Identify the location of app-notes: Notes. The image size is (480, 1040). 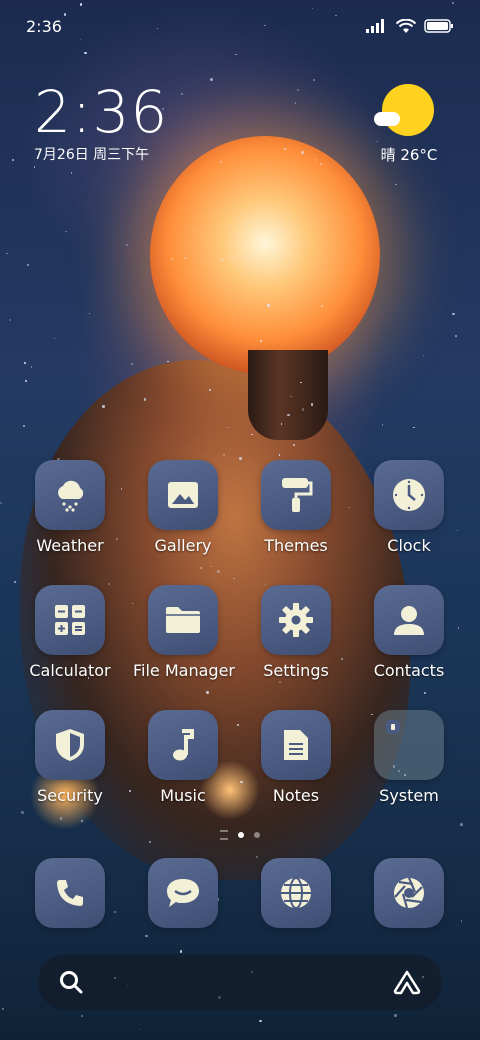
(296, 757).